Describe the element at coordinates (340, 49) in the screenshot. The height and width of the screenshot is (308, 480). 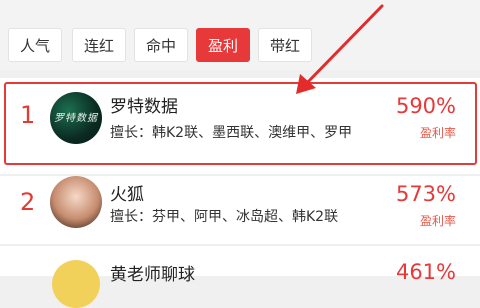
I see `annotation-arrow-icon` at that location.